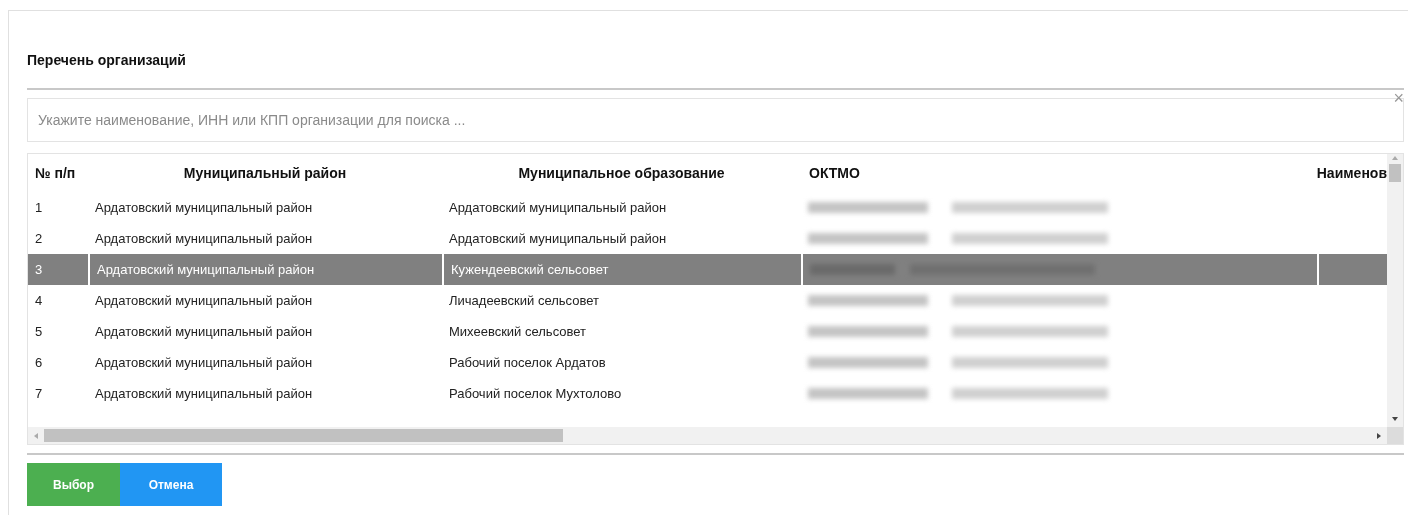  Describe the element at coordinates (36, 435) in the screenshot. I see `scroll-left-icon` at that location.